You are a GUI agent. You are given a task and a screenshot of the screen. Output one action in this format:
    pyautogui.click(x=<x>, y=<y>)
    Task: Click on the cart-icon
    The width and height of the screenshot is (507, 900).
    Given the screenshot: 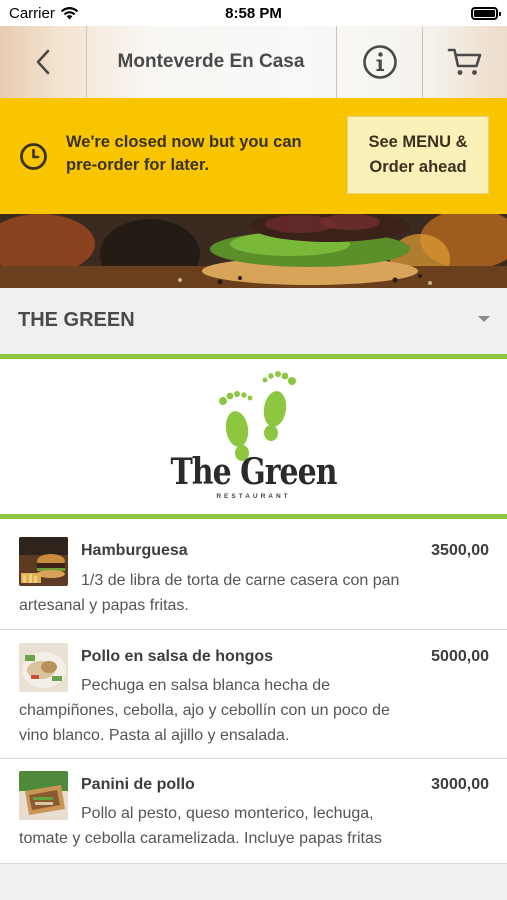 What is the action you would take?
    pyautogui.click(x=464, y=61)
    